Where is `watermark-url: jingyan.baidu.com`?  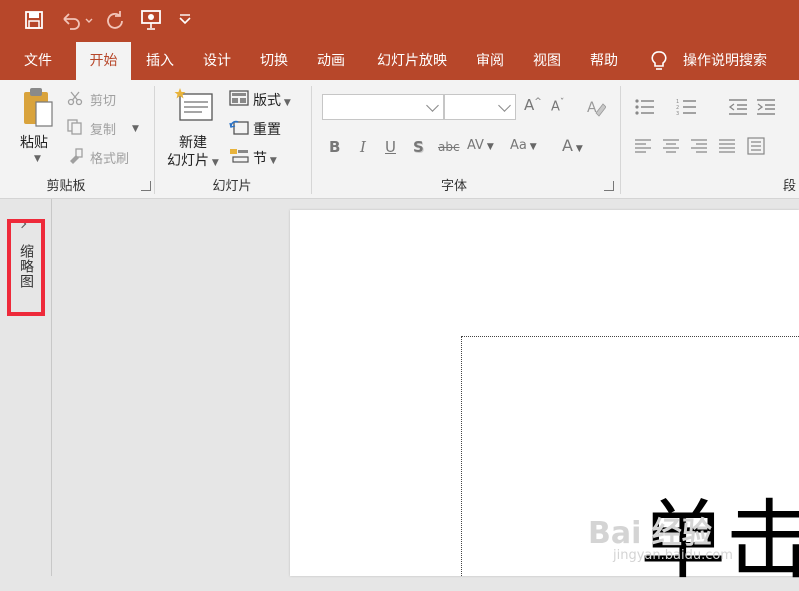
watermark-url: jingyan.baidu.com is located at coordinates (673, 555).